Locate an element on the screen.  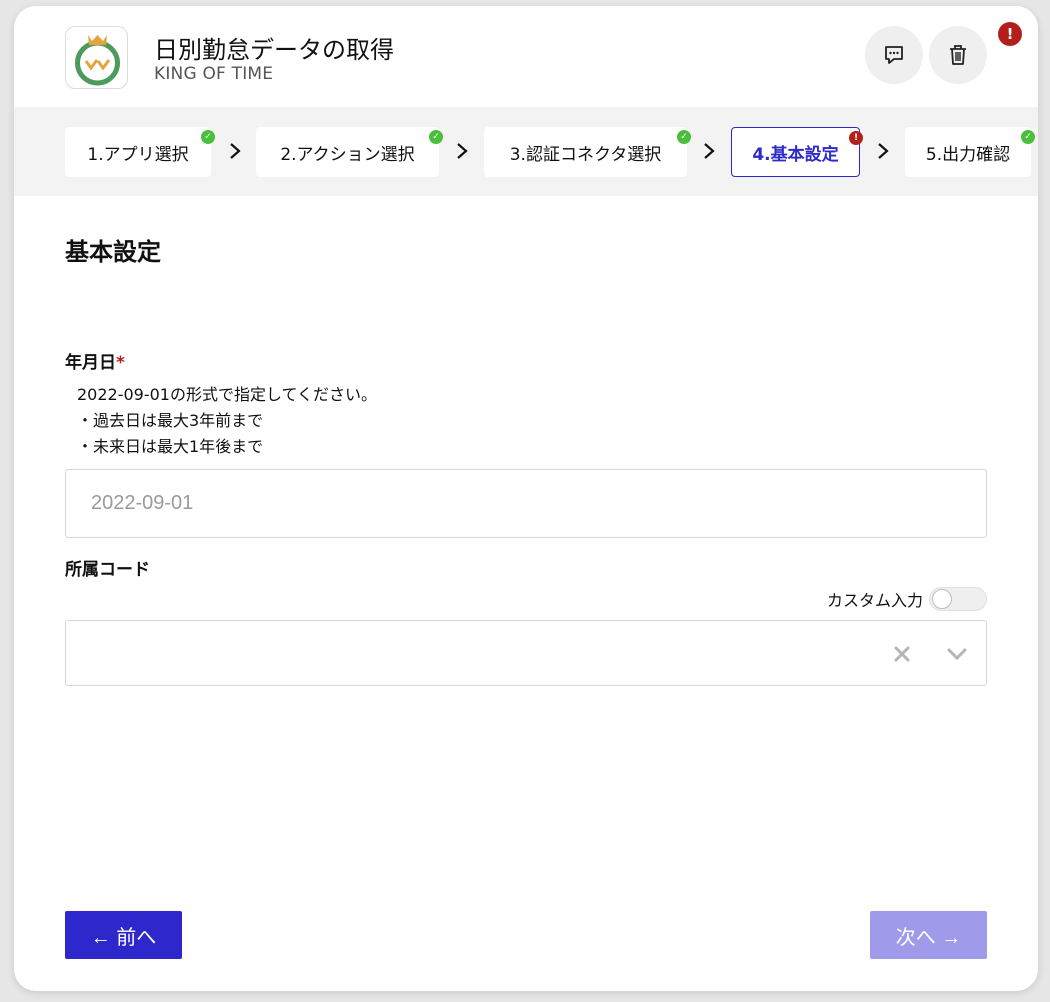
code-select is located at coordinates (526, 653).